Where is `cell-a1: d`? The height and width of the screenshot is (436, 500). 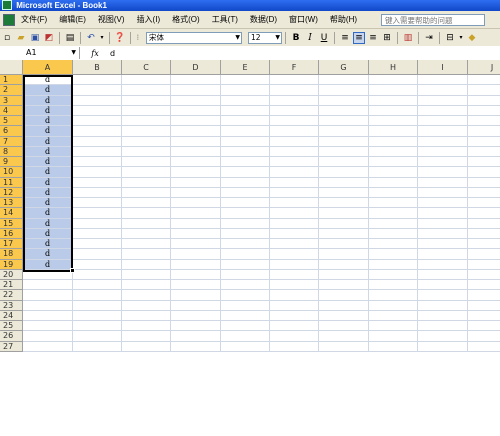
cell-a1: d is located at coordinates (48, 80).